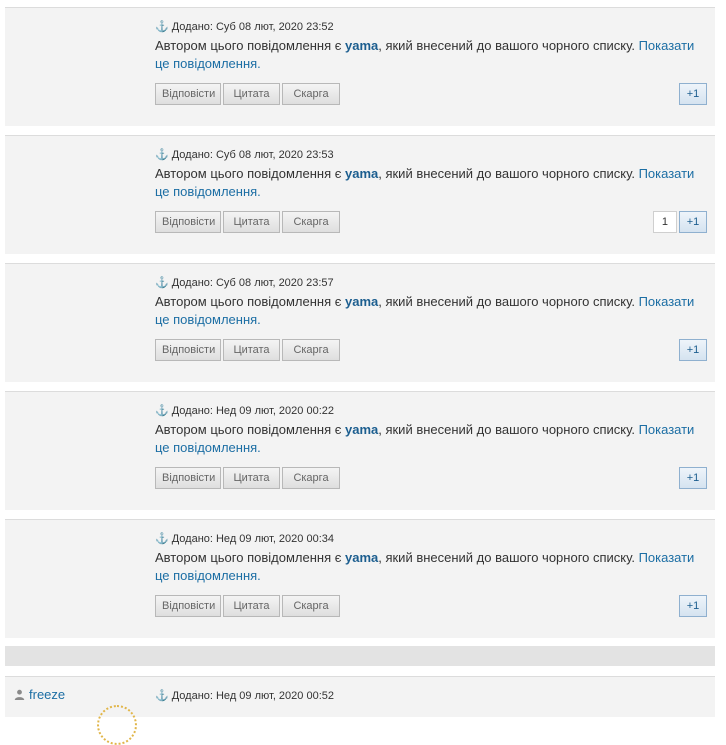 This screenshot has height=745, width=726. I want to click on post-date: Додано: Нед 09 лют, 2020 00:52, so click(252, 695).